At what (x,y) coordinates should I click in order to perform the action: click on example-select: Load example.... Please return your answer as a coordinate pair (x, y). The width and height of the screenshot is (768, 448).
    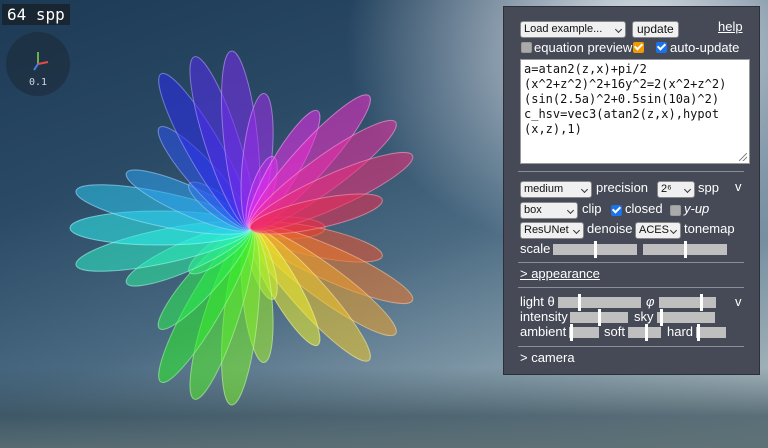
    Looking at the image, I should click on (573, 29).